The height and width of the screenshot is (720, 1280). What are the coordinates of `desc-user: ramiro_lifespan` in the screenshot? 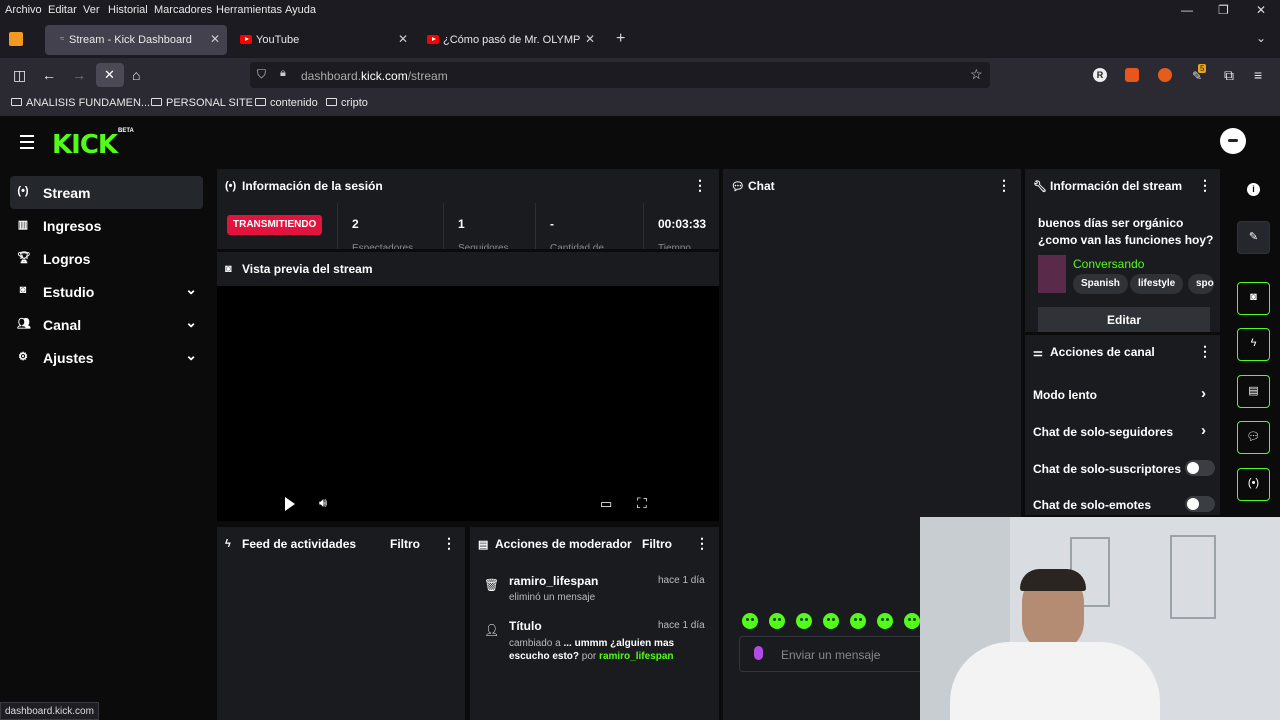 It's located at (636, 656).